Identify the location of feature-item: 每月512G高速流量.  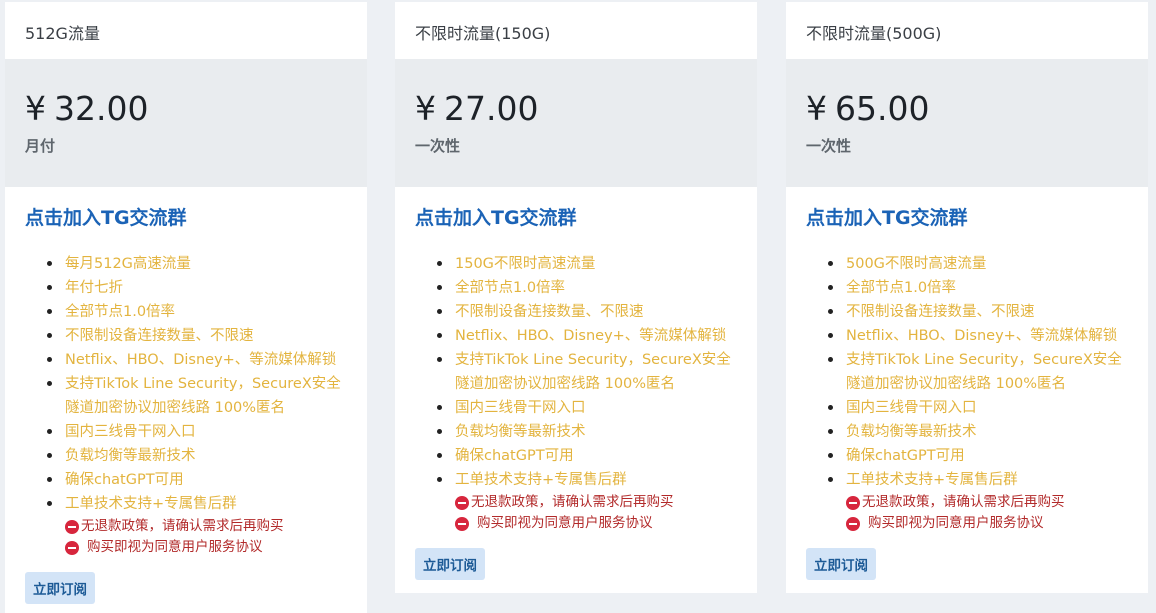
(197, 264).